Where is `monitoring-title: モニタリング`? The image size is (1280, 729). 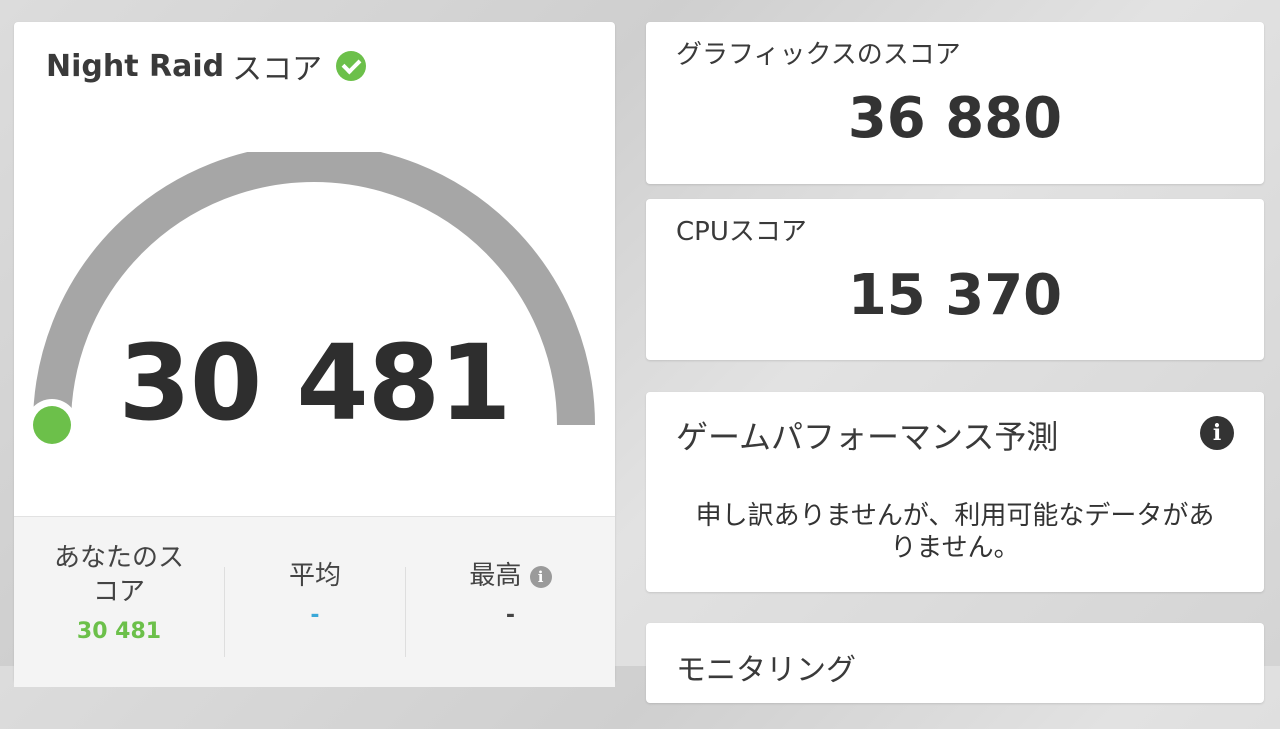 monitoring-title: モニタリング is located at coordinates (766, 670).